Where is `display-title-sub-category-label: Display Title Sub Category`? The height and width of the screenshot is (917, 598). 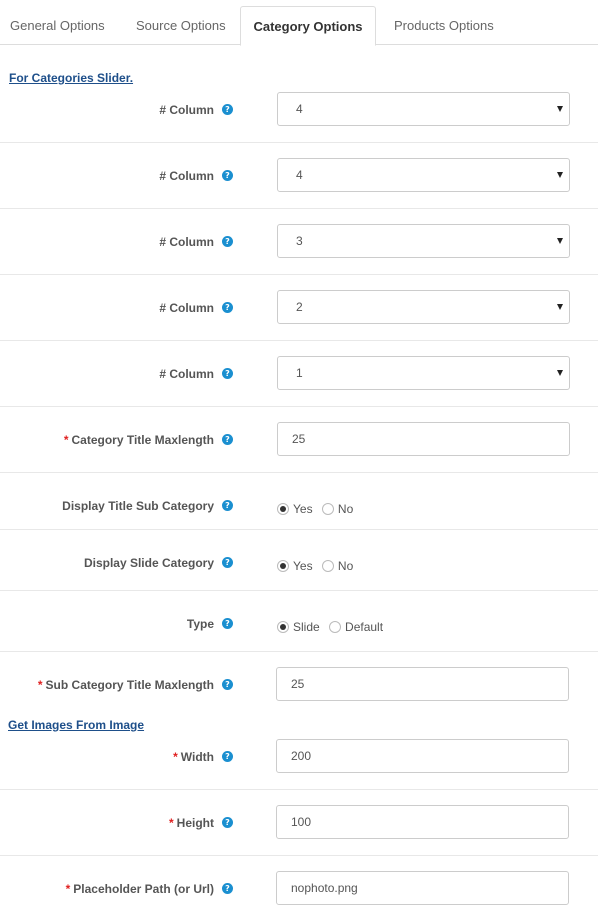 display-title-sub-category-label: Display Title Sub Category is located at coordinates (138, 506).